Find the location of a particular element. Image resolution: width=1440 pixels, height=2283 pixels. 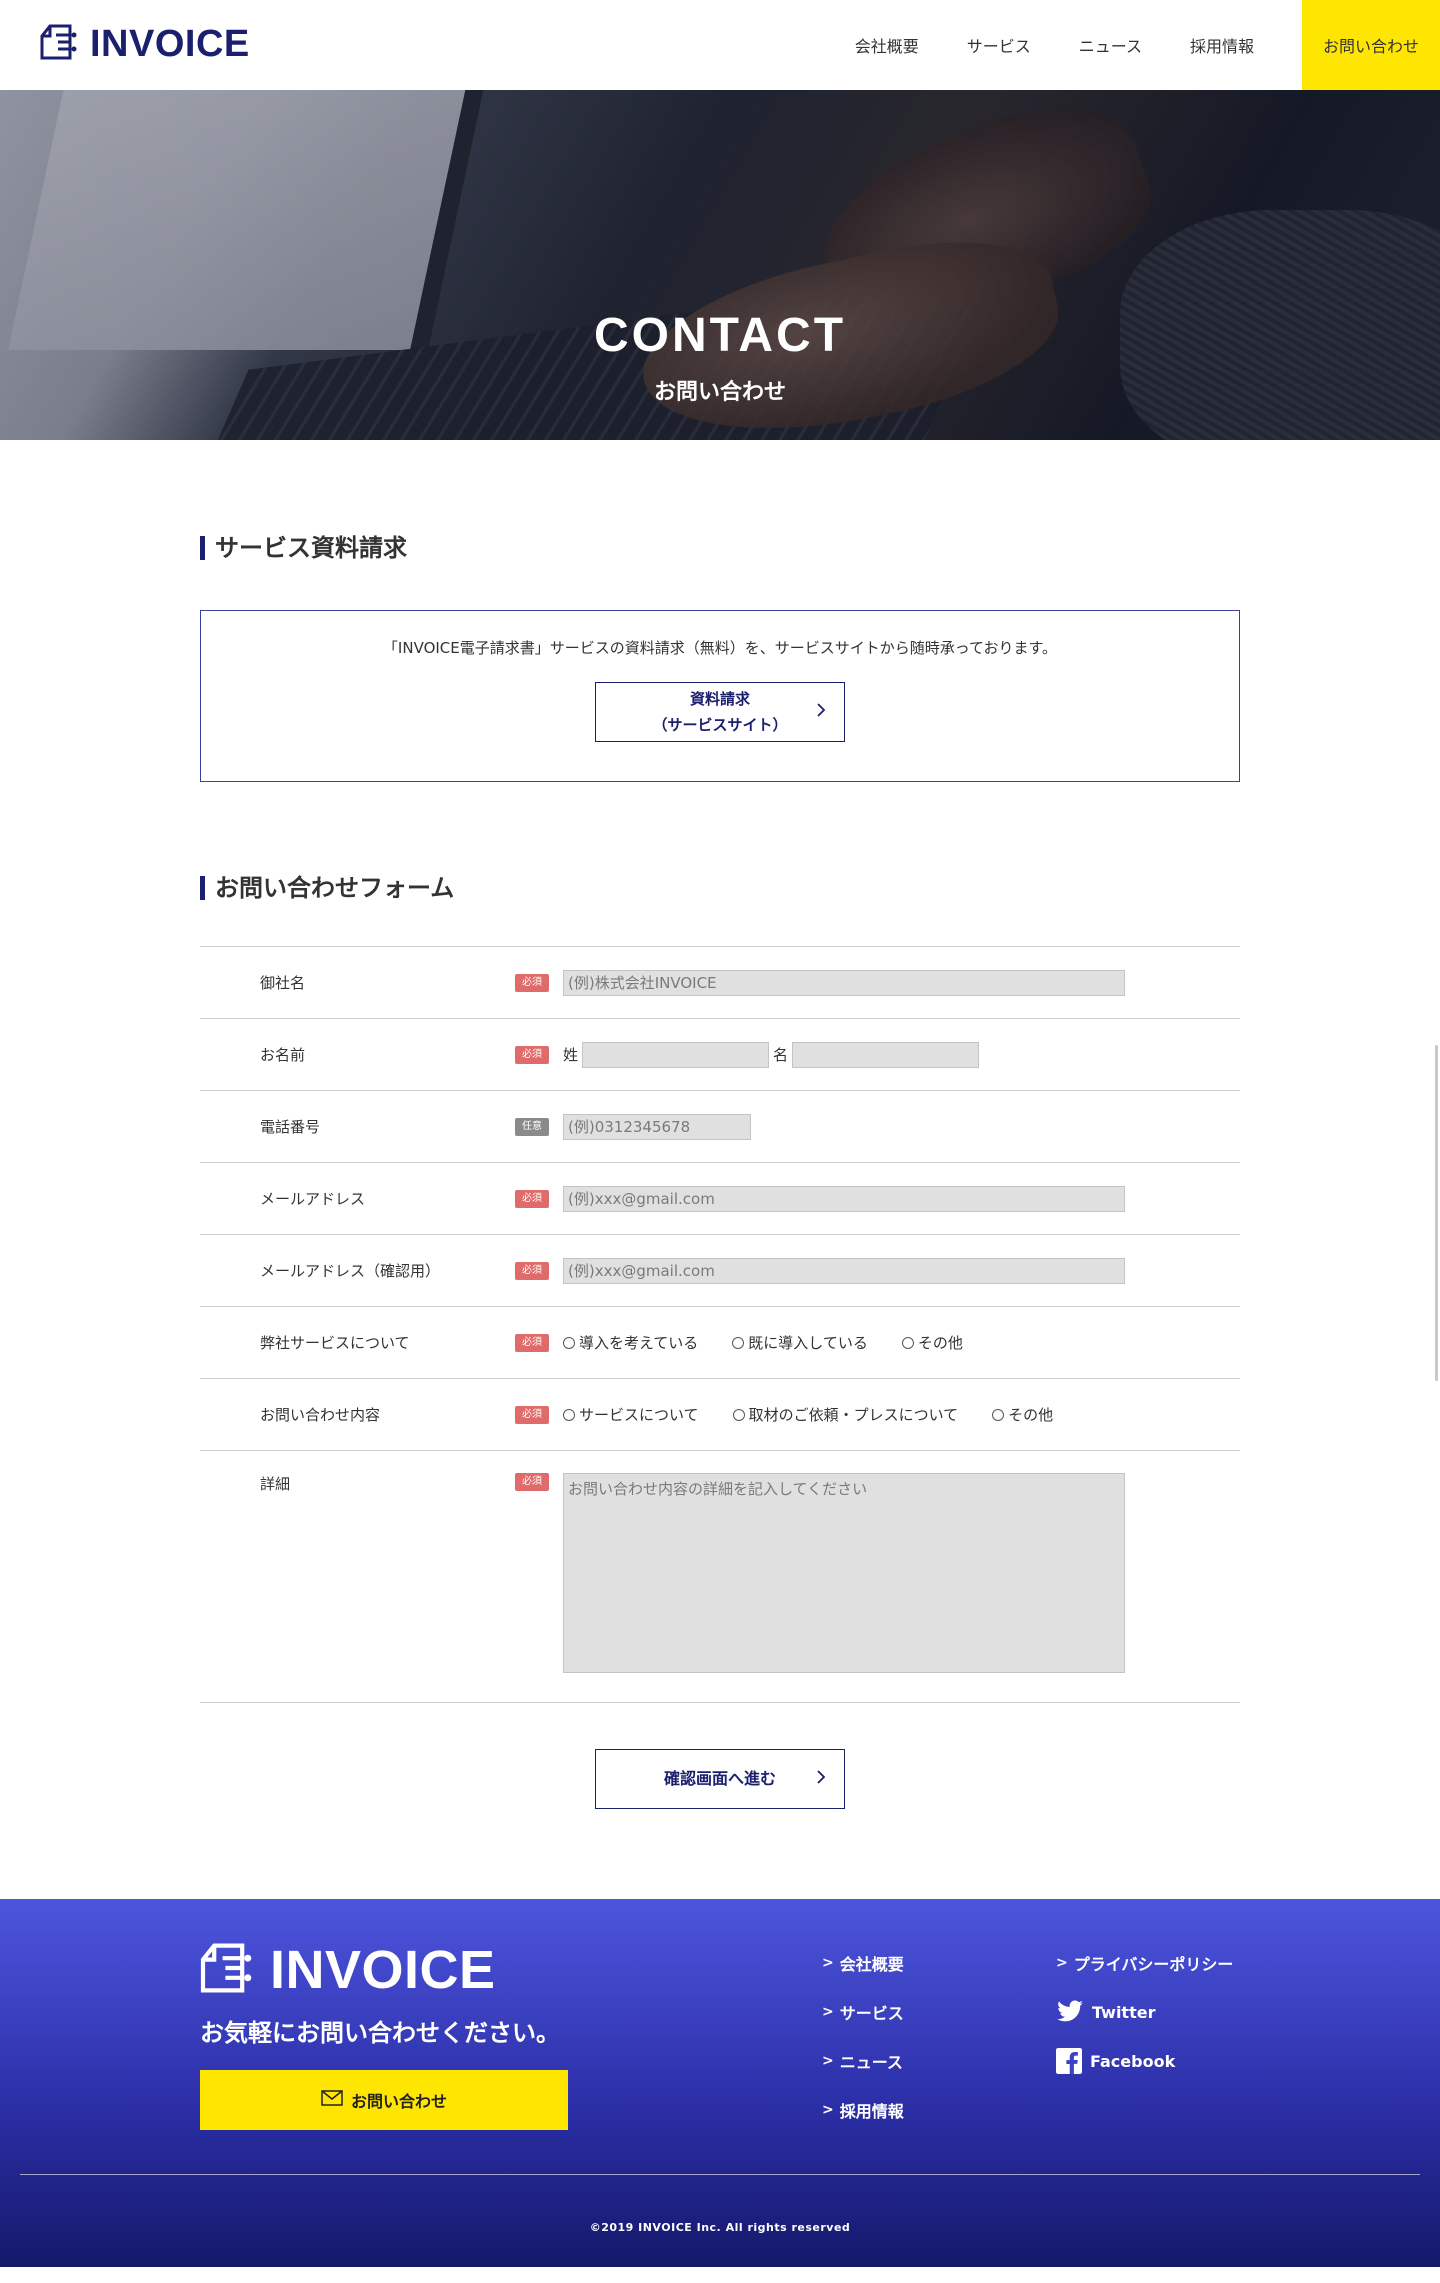

twitter-icon is located at coordinates (1070, 2012).